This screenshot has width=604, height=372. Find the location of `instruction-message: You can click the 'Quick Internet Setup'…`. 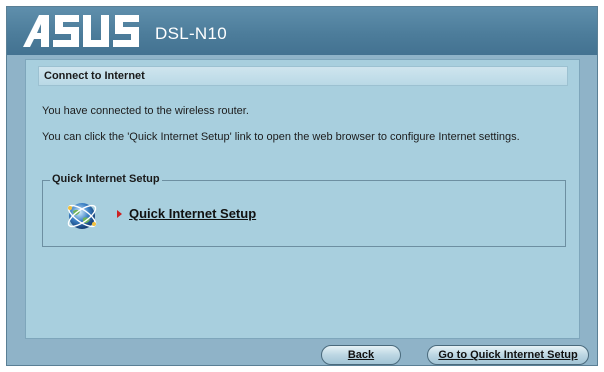

instruction-message: You can click the 'Quick Internet Setup'… is located at coordinates (281, 137).